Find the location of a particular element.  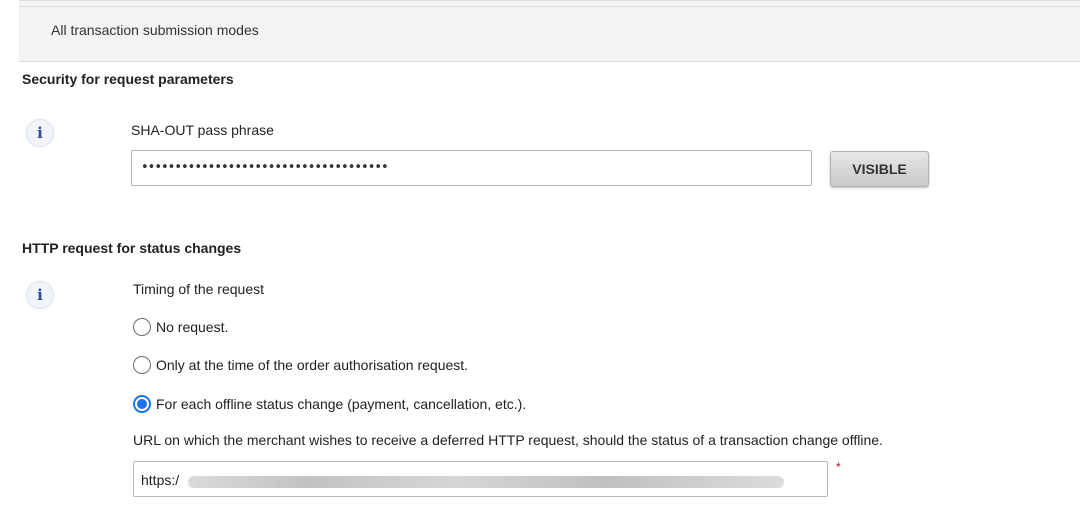

radio-button-checked is located at coordinates (142, 404).